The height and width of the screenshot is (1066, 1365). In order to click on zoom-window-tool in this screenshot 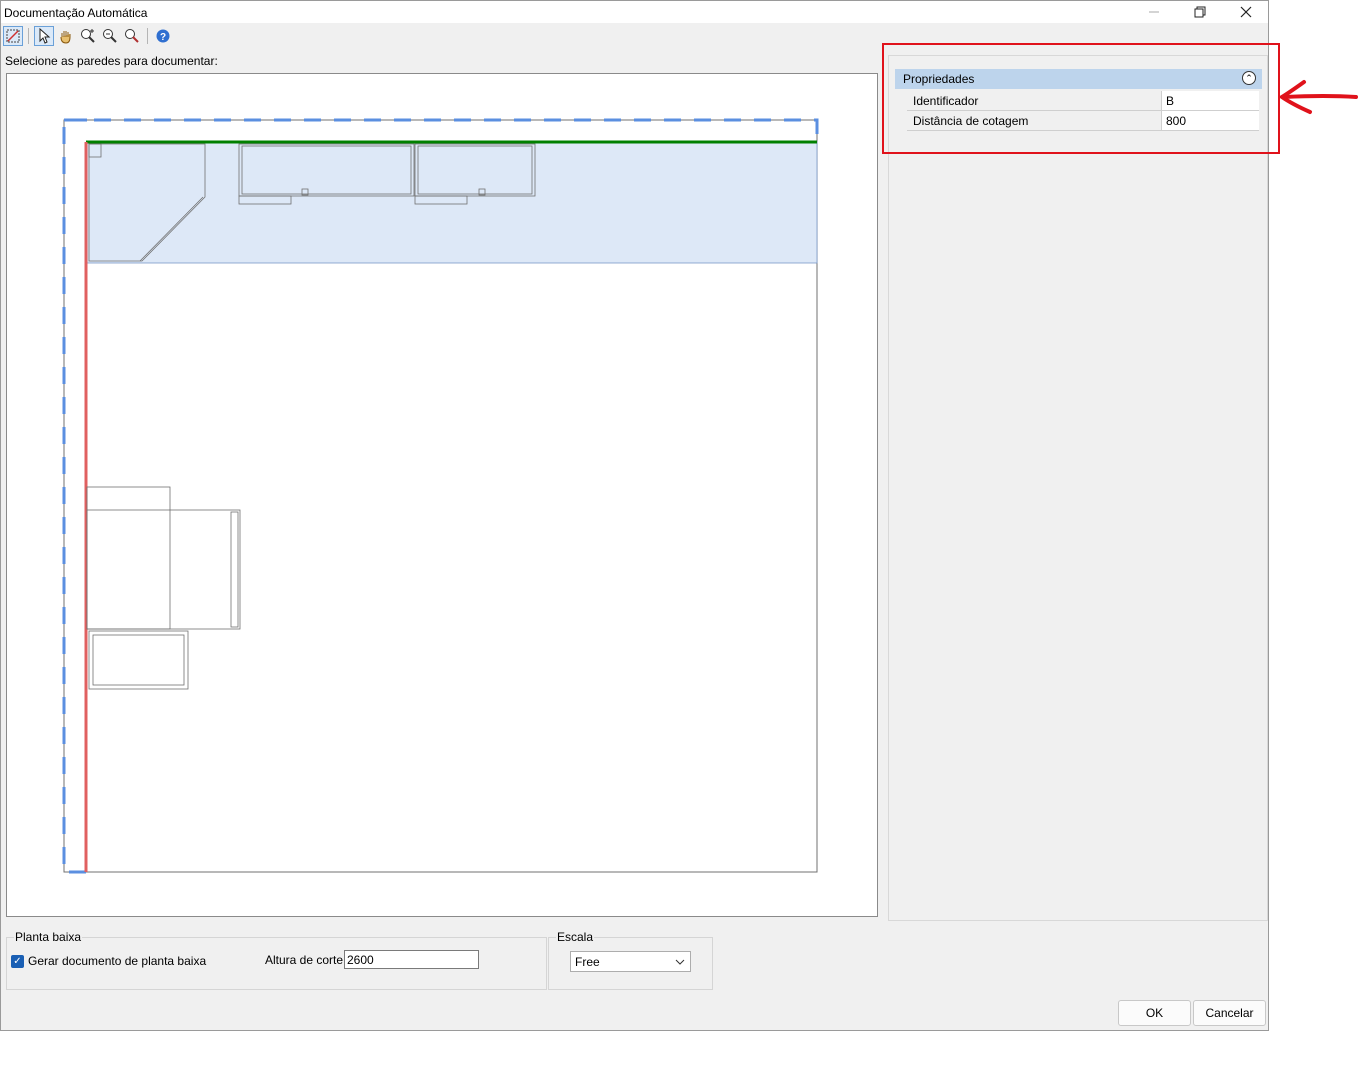, I will do `click(88, 36)`.